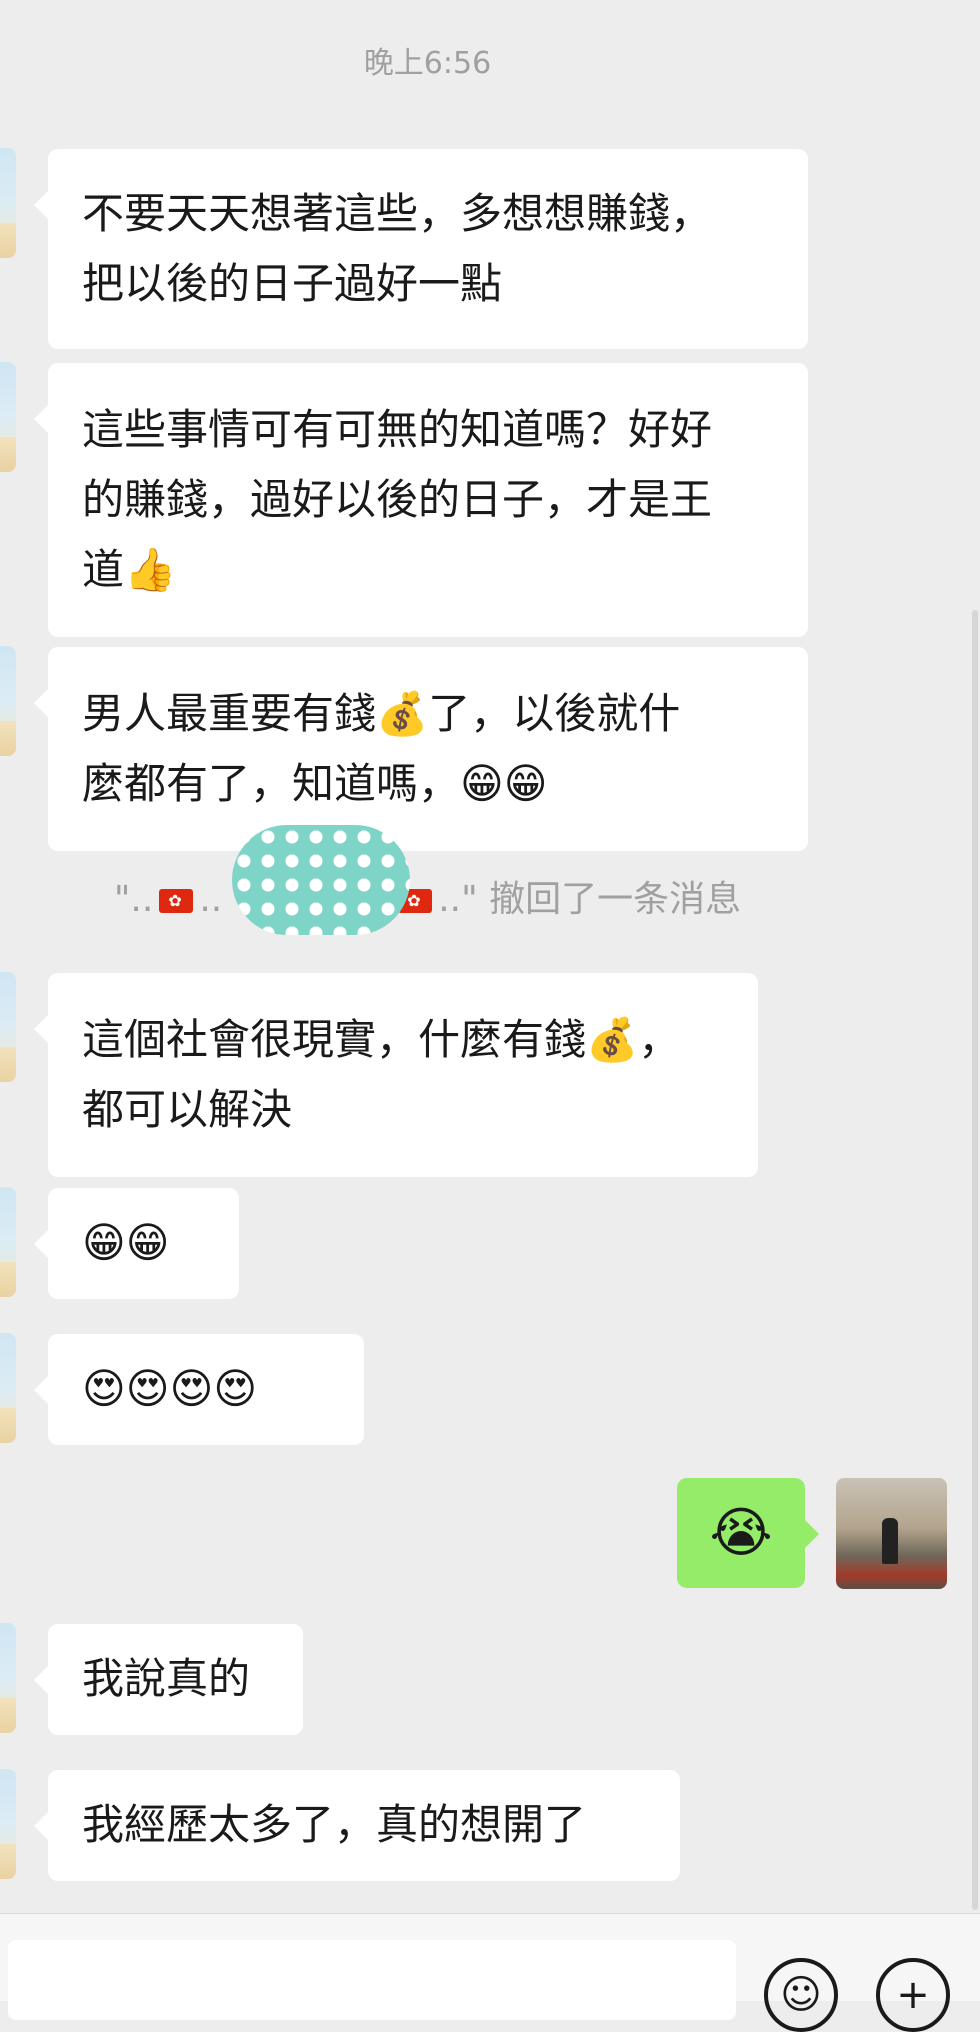 Image resolution: width=980 pixels, height=2032 pixels. I want to click on received-message: 這個社會很現實，什麼有錢💰， 都可以解決, so click(396, 1075).